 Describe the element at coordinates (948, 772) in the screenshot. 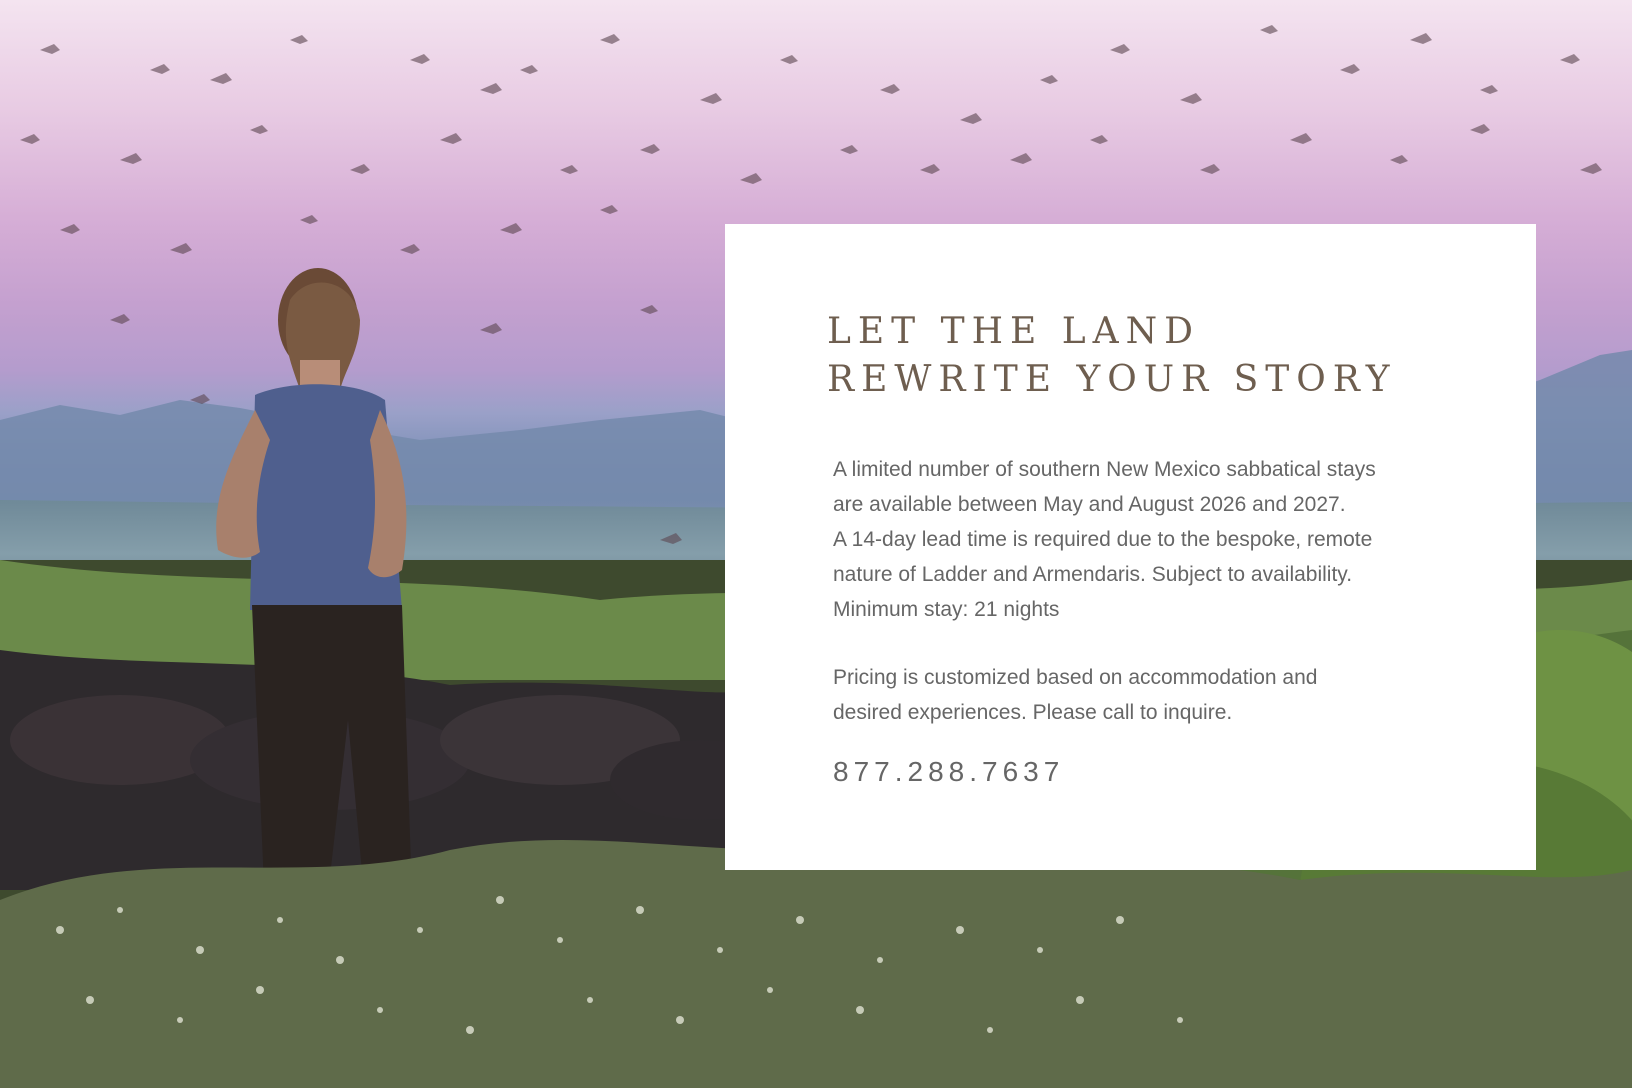

I see `phone-number-link: 877.288.7637` at that location.